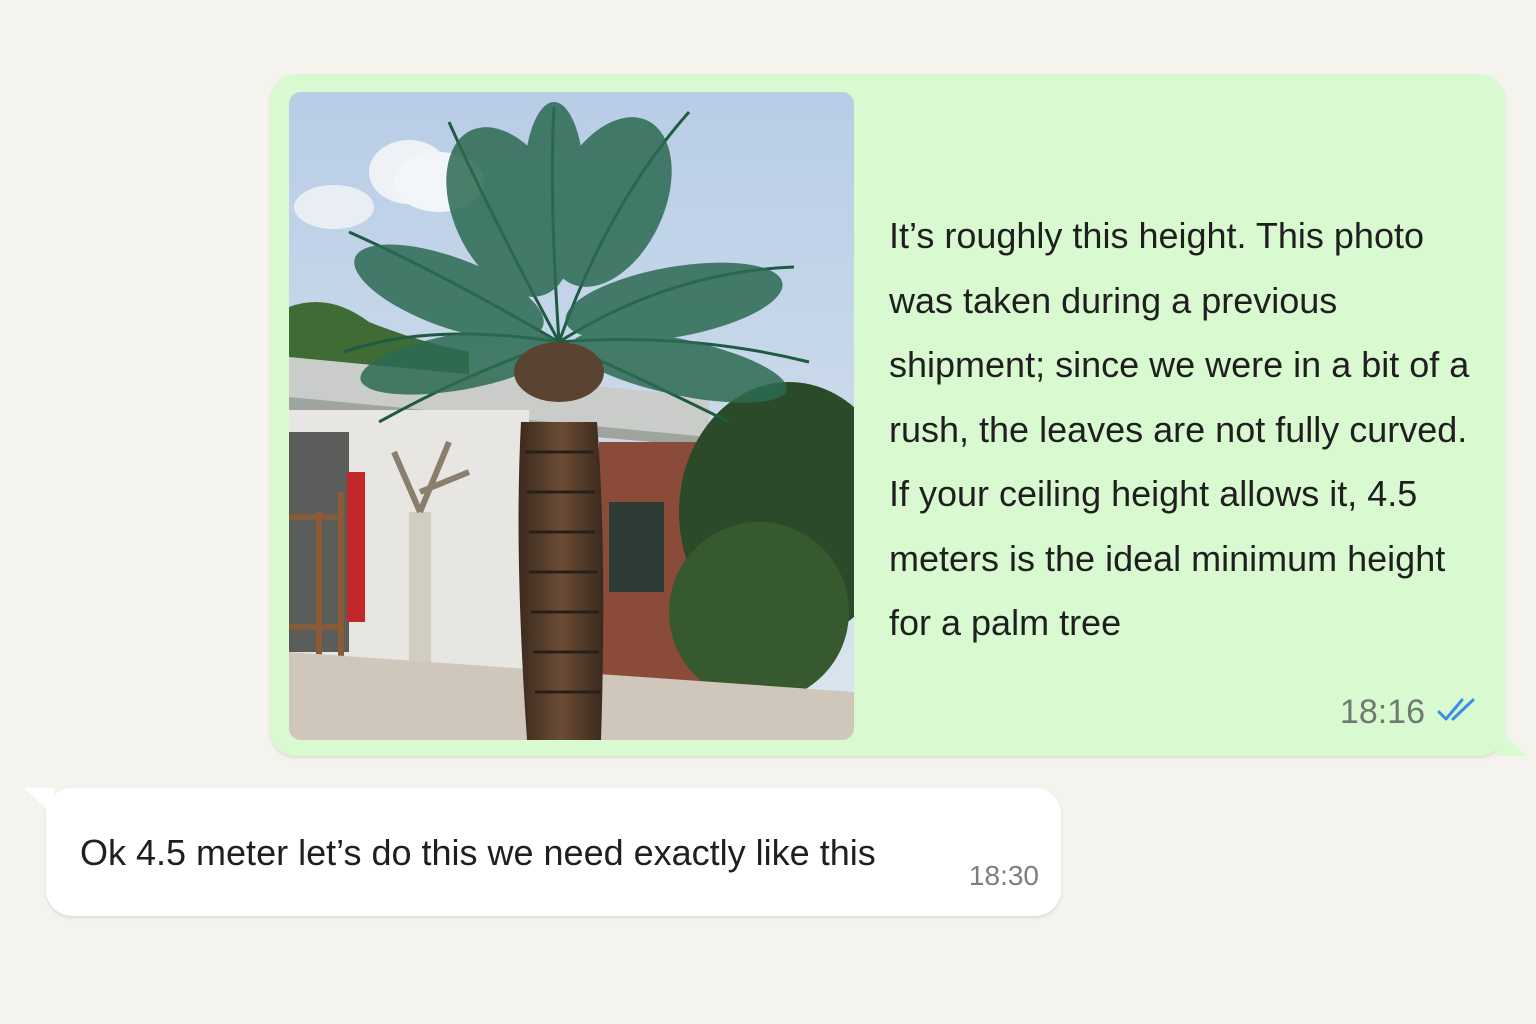 Image resolution: width=1536 pixels, height=1024 pixels. Describe the element at coordinates (1458, 712) in the screenshot. I see `double-check-icon` at that location.